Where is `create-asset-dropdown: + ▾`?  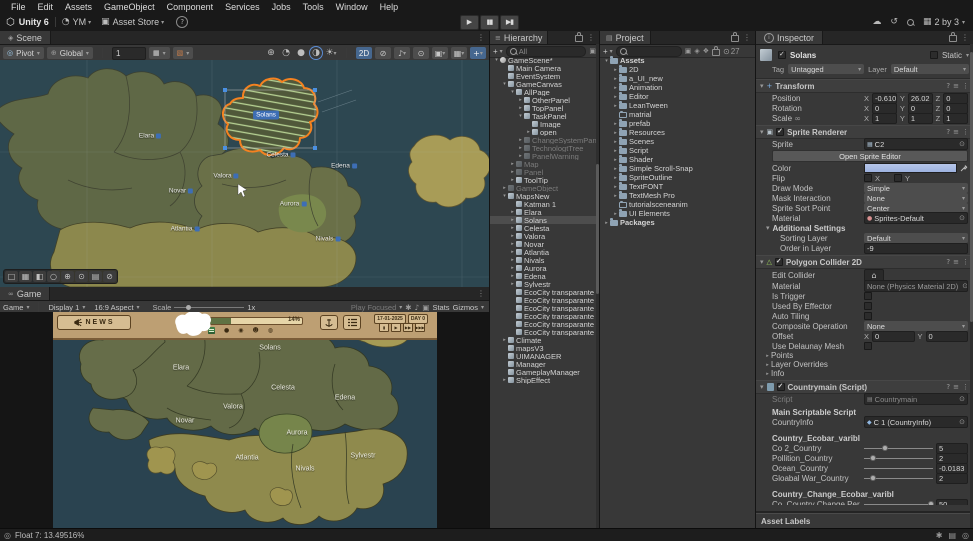 create-asset-dropdown: + ▾ is located at coordinates (608, 51).